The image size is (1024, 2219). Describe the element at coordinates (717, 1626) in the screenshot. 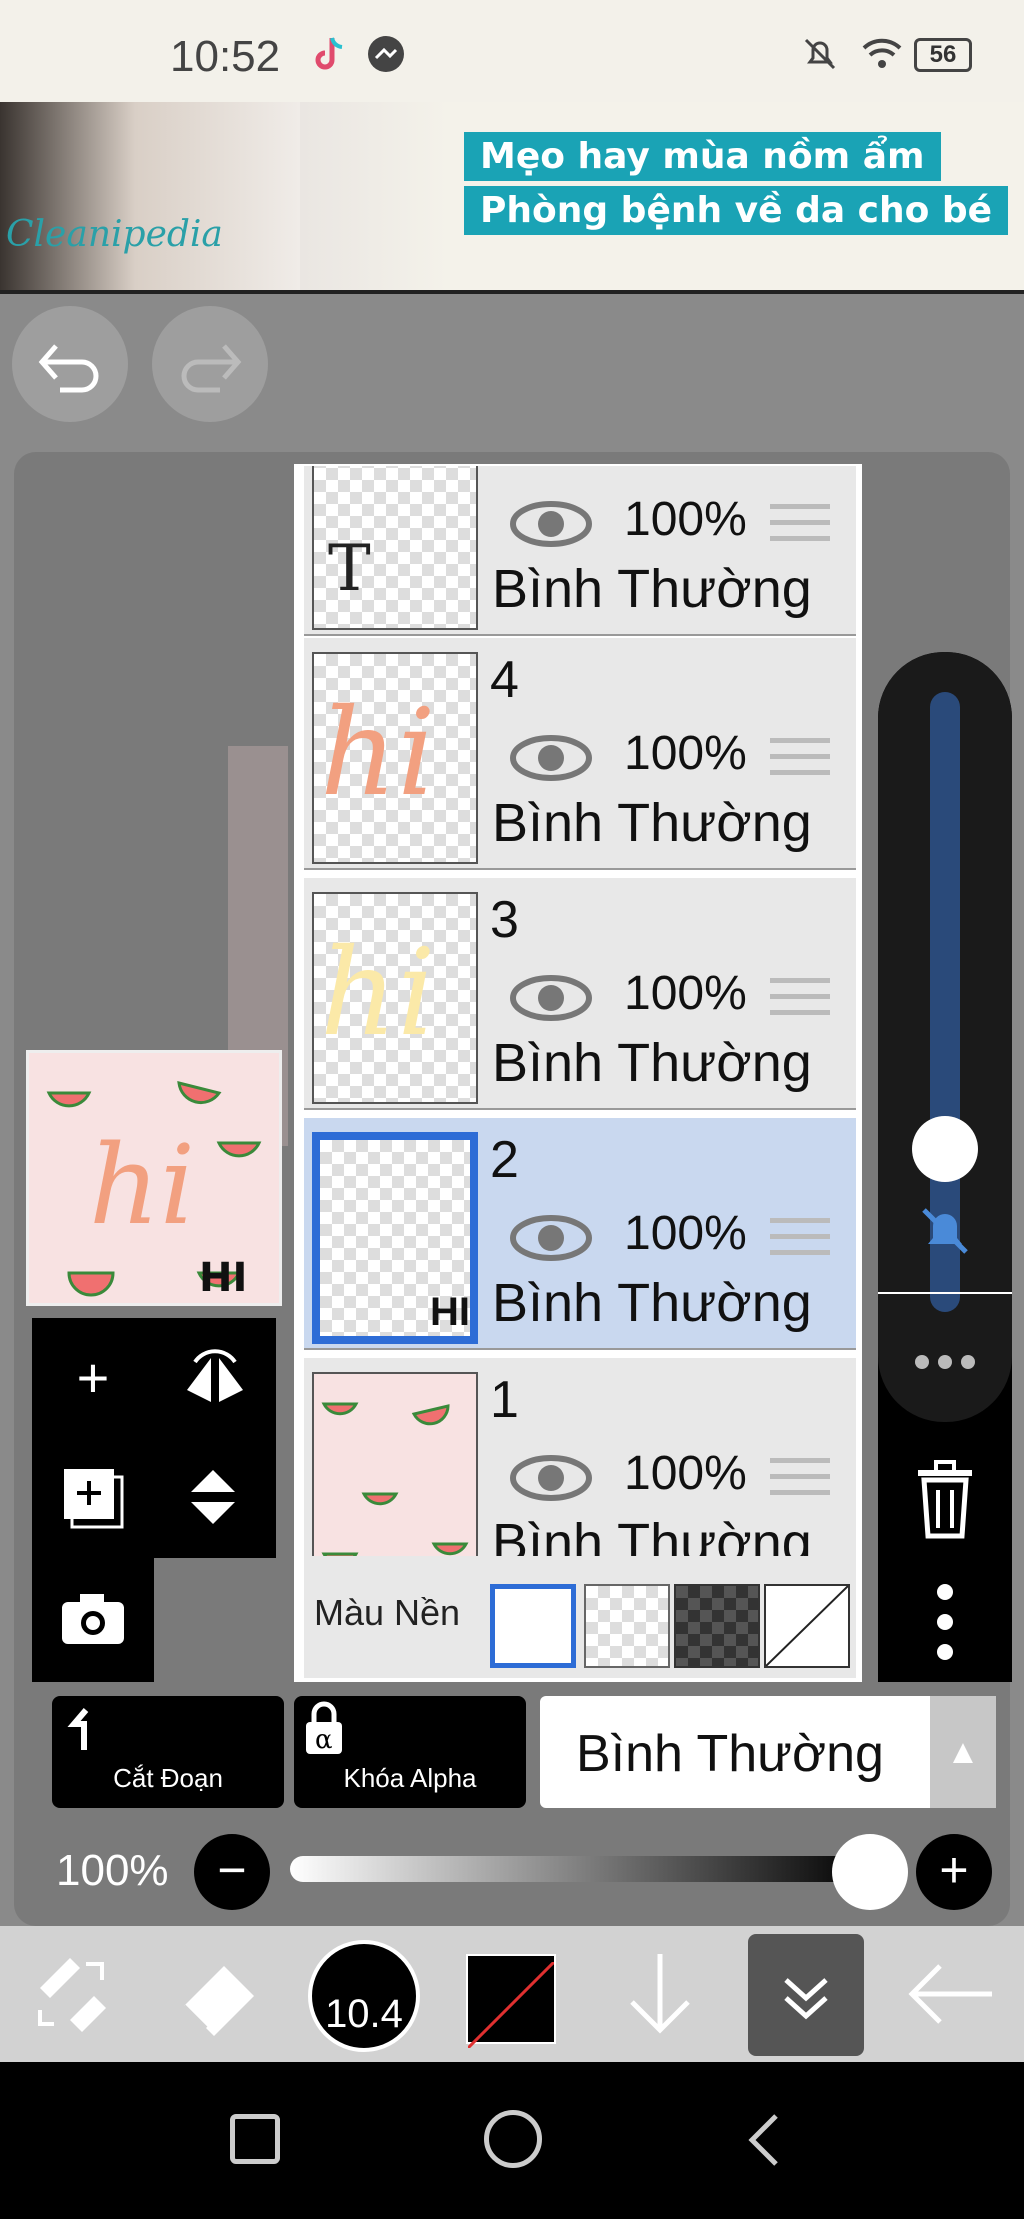

I see `bg-dark-checker-swatch` at that location.